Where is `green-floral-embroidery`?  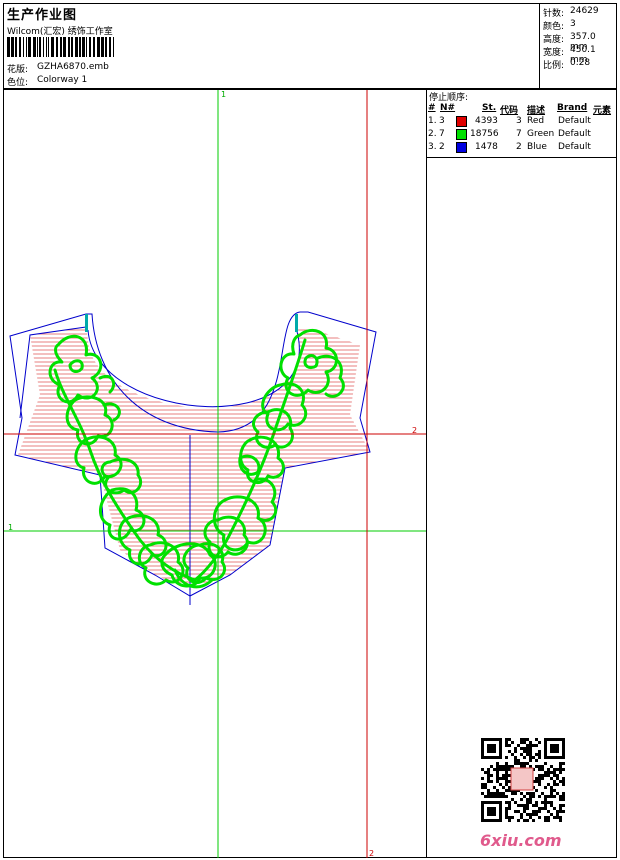 green-floral-embroidery is located at coordinates (196, 459).